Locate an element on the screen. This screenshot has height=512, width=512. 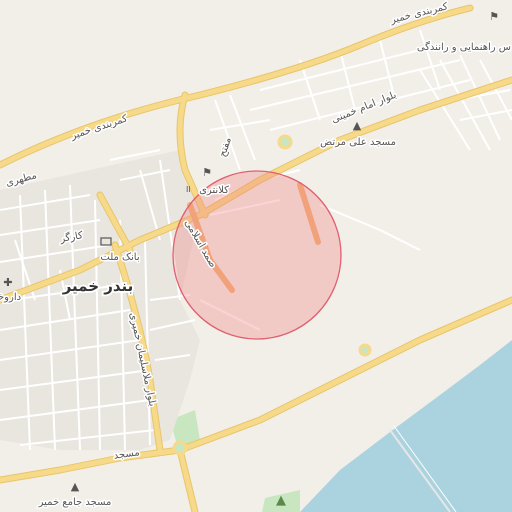
poi-label-mosque-ali-morteza: مسجد علی مرتض is located at coordinates (358, 142).